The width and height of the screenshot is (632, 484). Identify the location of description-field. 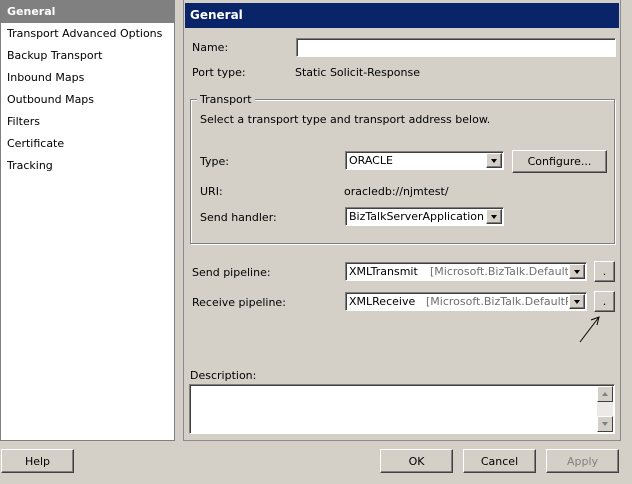
(394, 409).